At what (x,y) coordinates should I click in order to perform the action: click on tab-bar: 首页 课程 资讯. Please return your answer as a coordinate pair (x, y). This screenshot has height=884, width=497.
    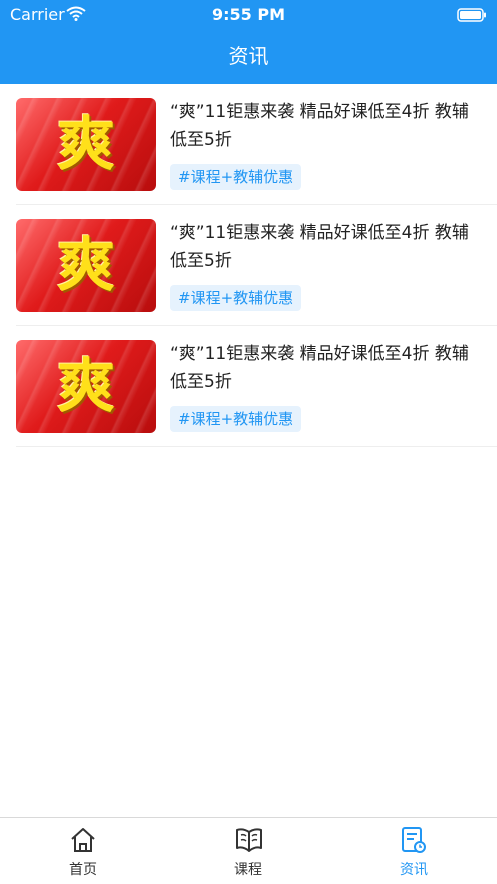
    Looking at the image, I should click on (248, 850).